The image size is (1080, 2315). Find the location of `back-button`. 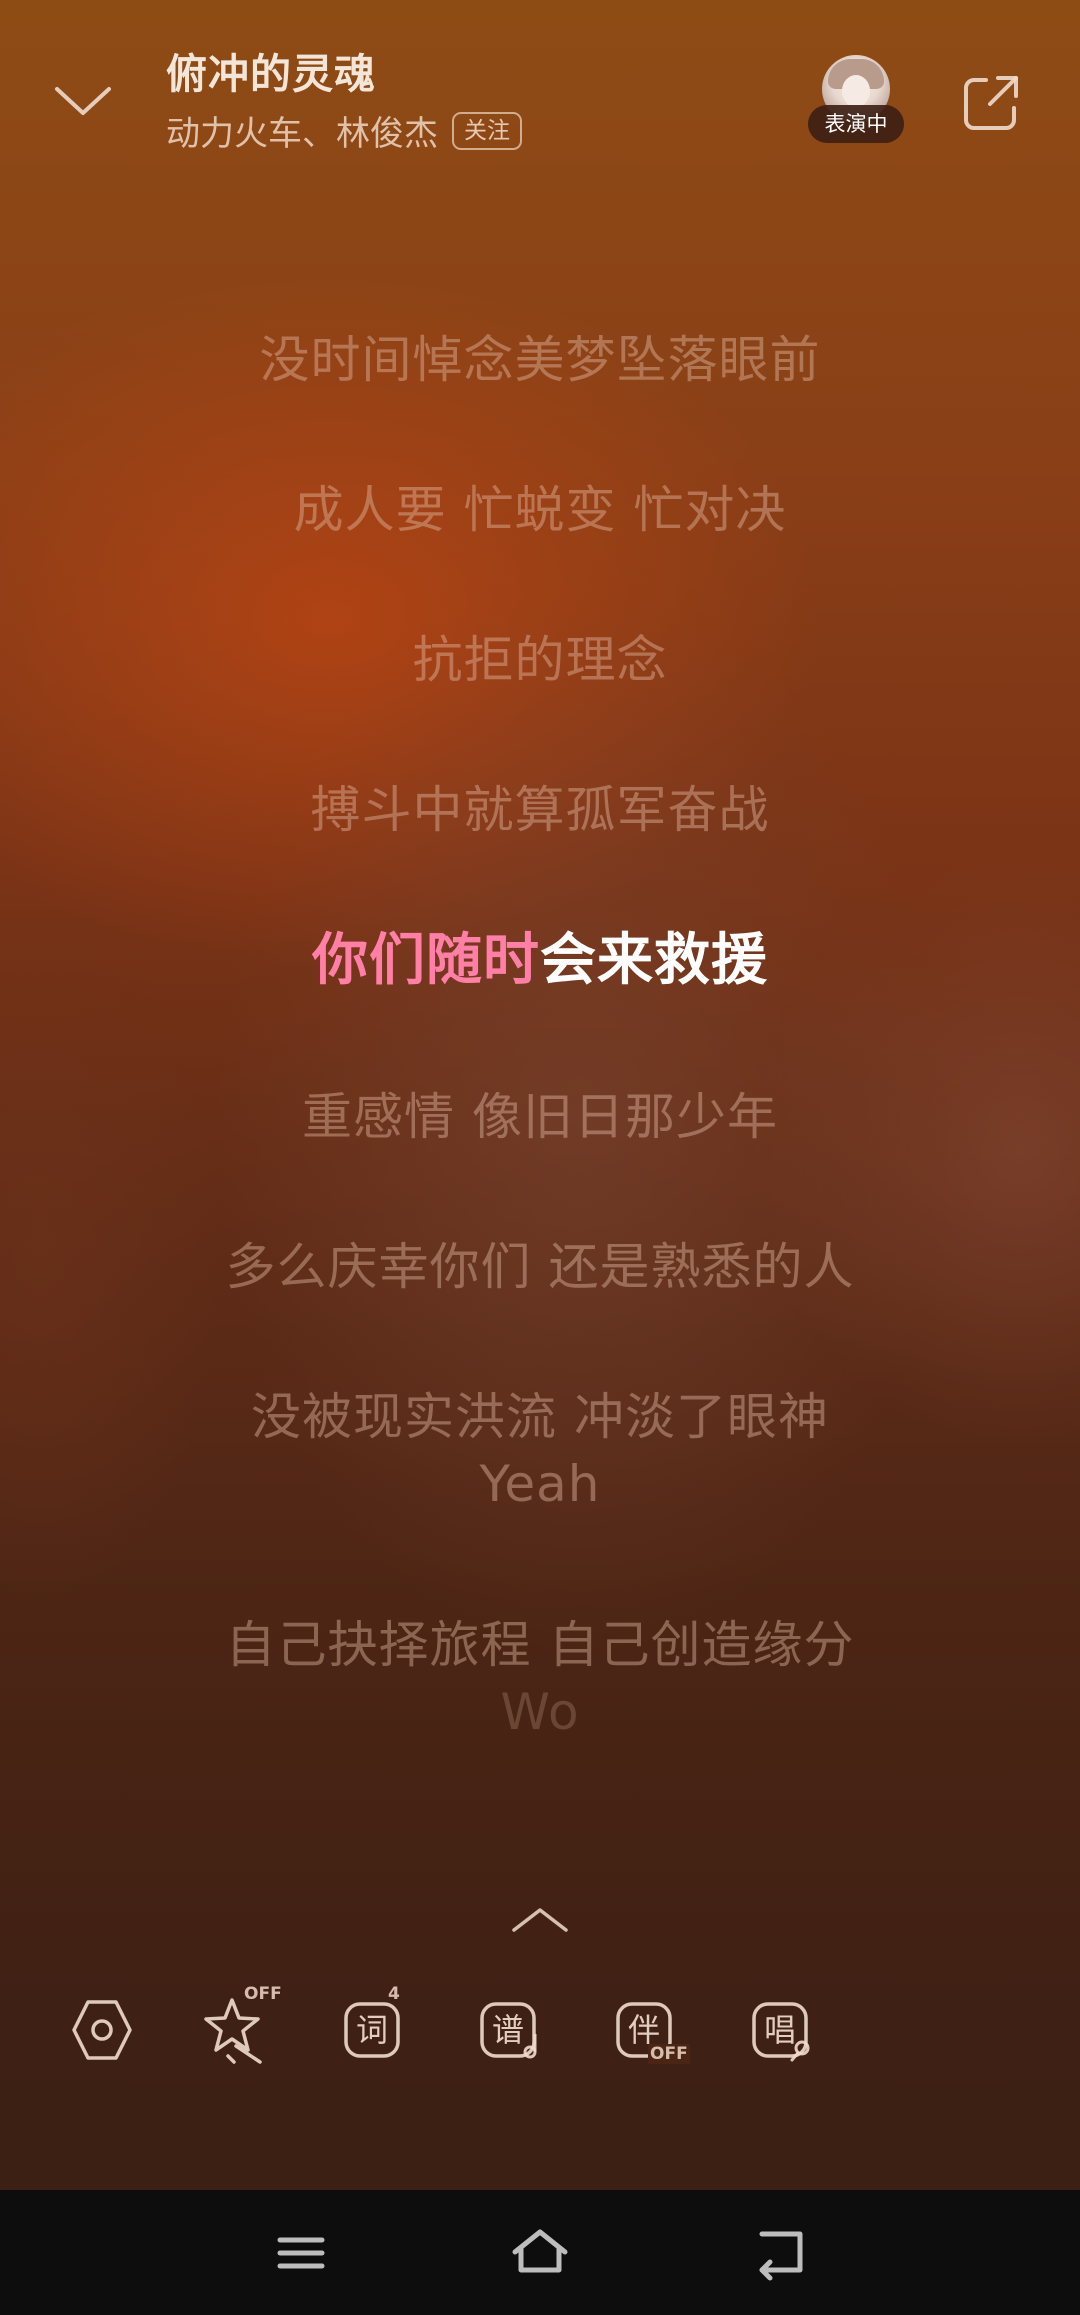

back-button is located at coordinates (781, 2253).